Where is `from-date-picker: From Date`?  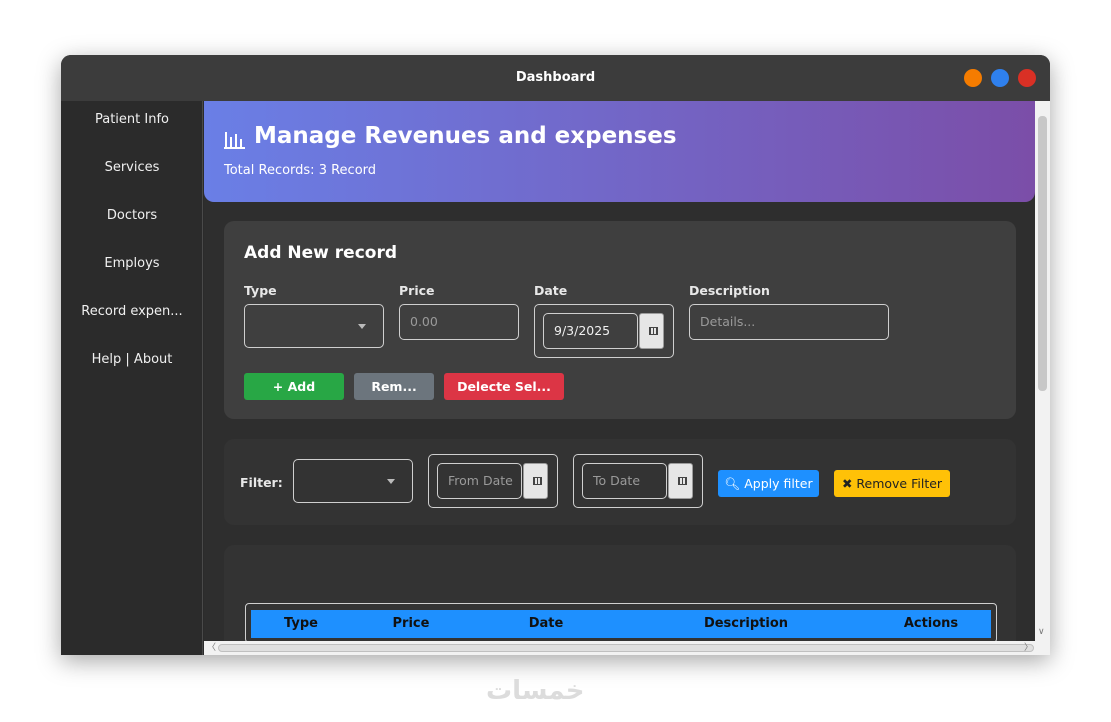 from-date-picker: From Date is located at coordinates (493, 481).